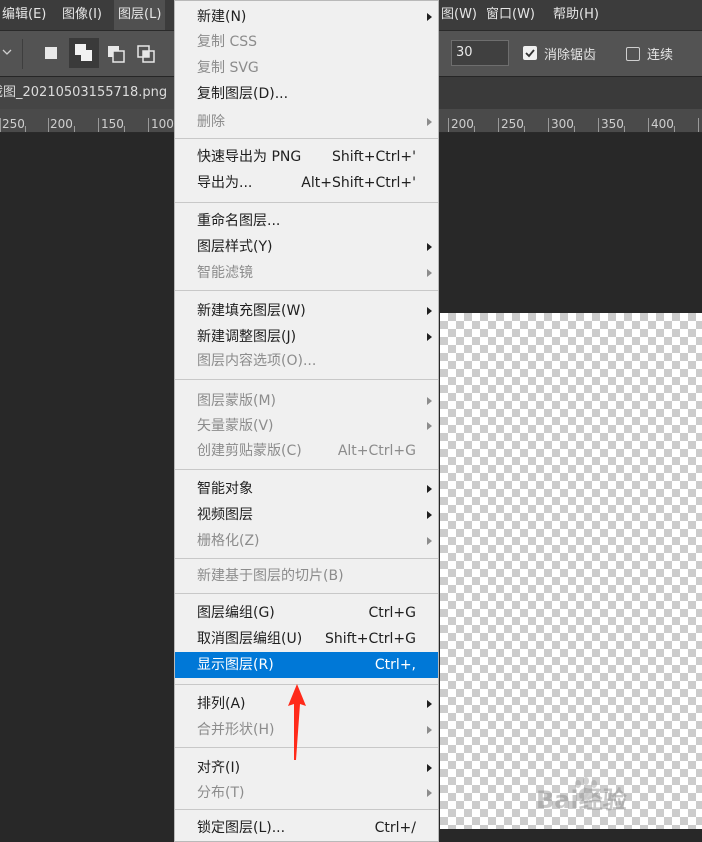  What do you see at coordinates (480, 53) in the screenshot?
I see `tolerance-input: 30` at bounding box center [480, 53].